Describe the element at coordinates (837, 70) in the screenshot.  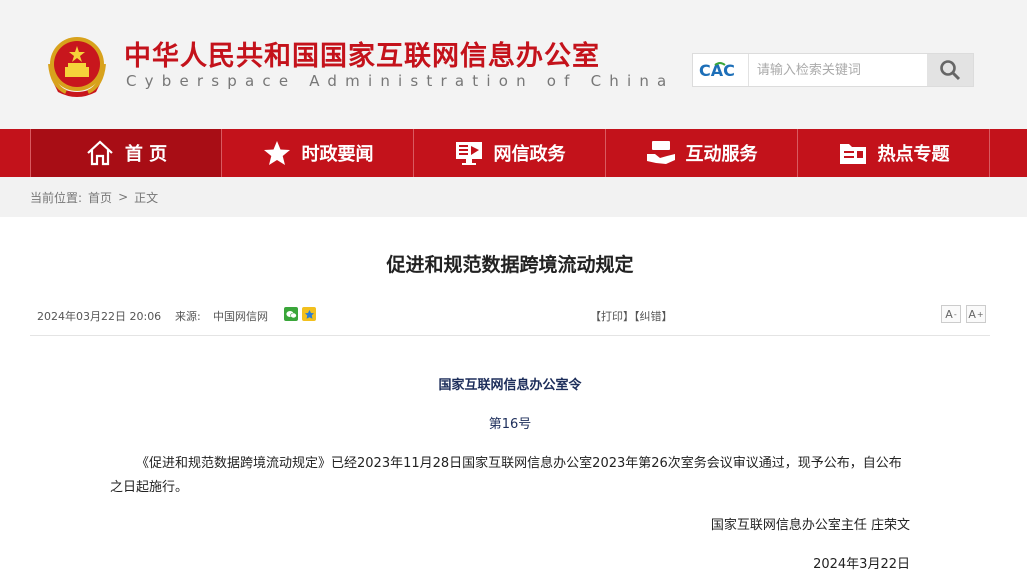
I see `search-input` at that location.